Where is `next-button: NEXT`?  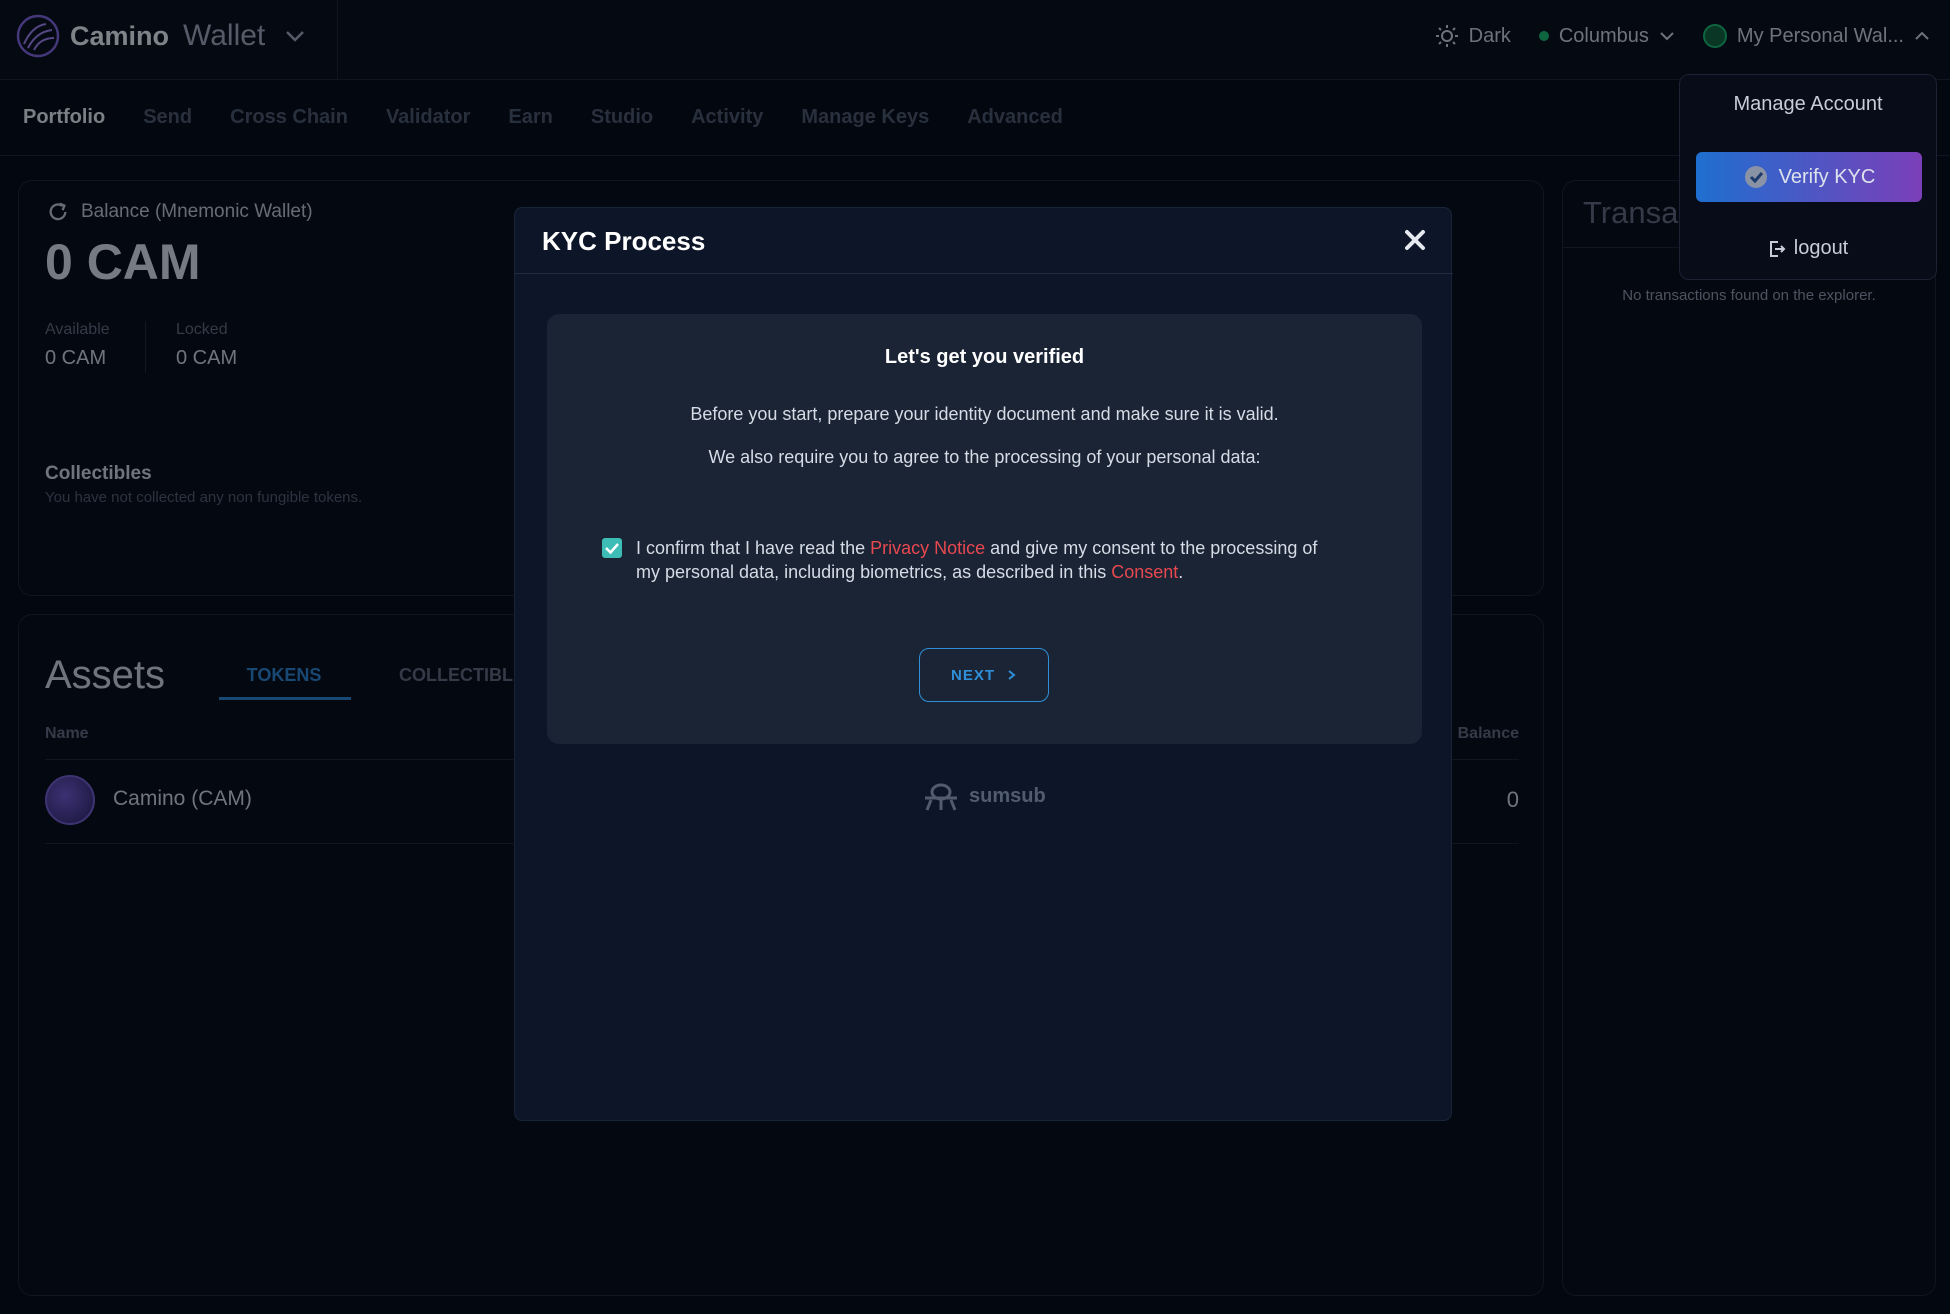
next-button: NEXT is located at coordinates (984, 675).